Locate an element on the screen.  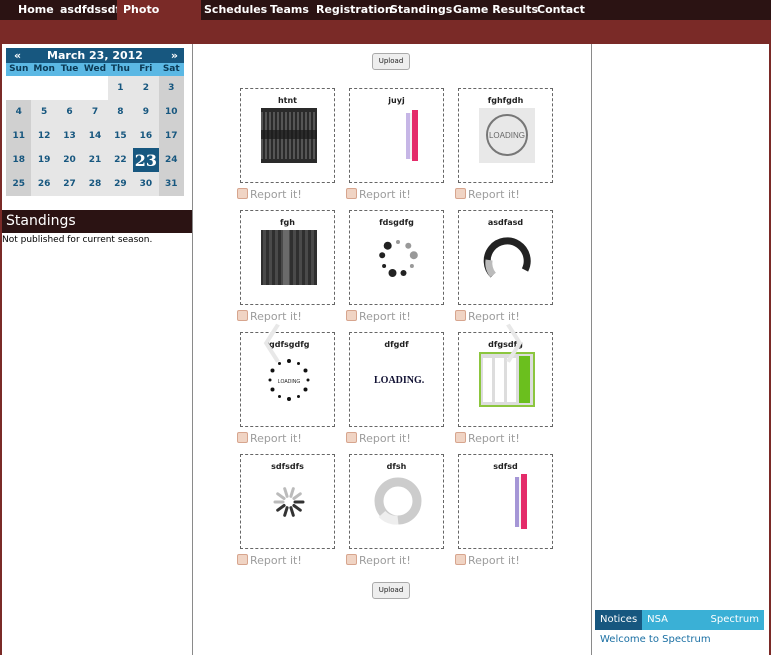
calendar-day: 10 is located at coordinates (171, 112).